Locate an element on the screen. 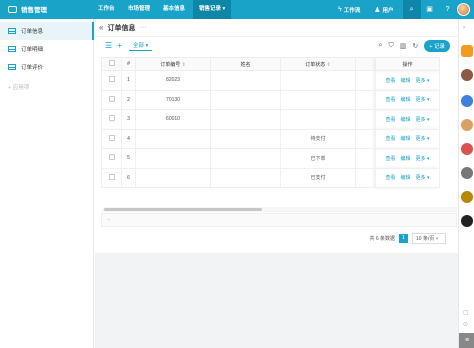 This screenshot has width=474, height=348. cell-num: 6 is located at coordinates (128, 177).